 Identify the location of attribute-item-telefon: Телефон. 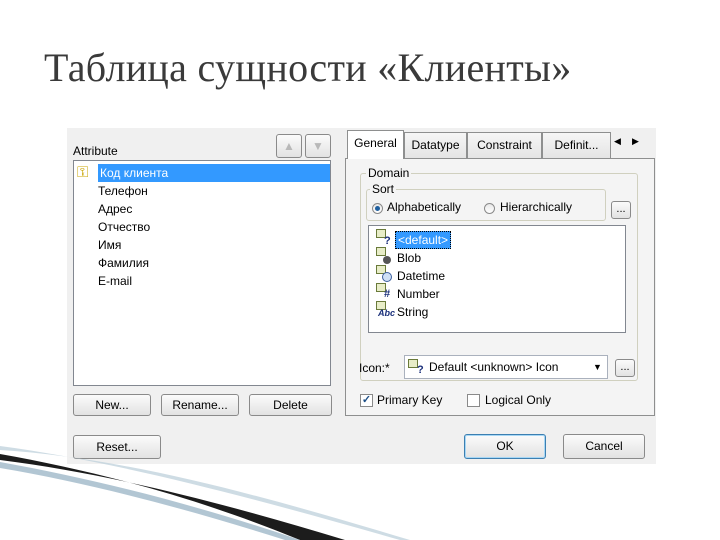
(123, 191).